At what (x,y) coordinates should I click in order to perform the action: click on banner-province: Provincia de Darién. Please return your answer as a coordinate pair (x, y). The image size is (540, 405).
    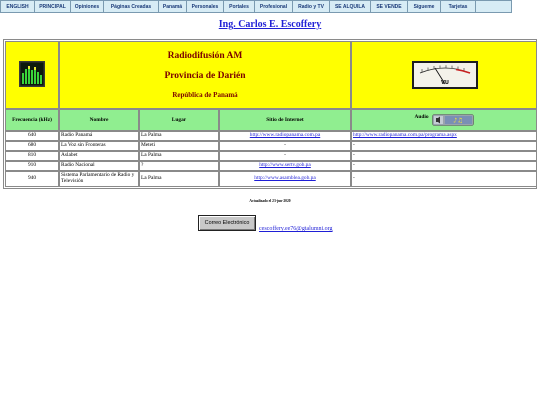
    Looking at the image, I should click on (205, 76).